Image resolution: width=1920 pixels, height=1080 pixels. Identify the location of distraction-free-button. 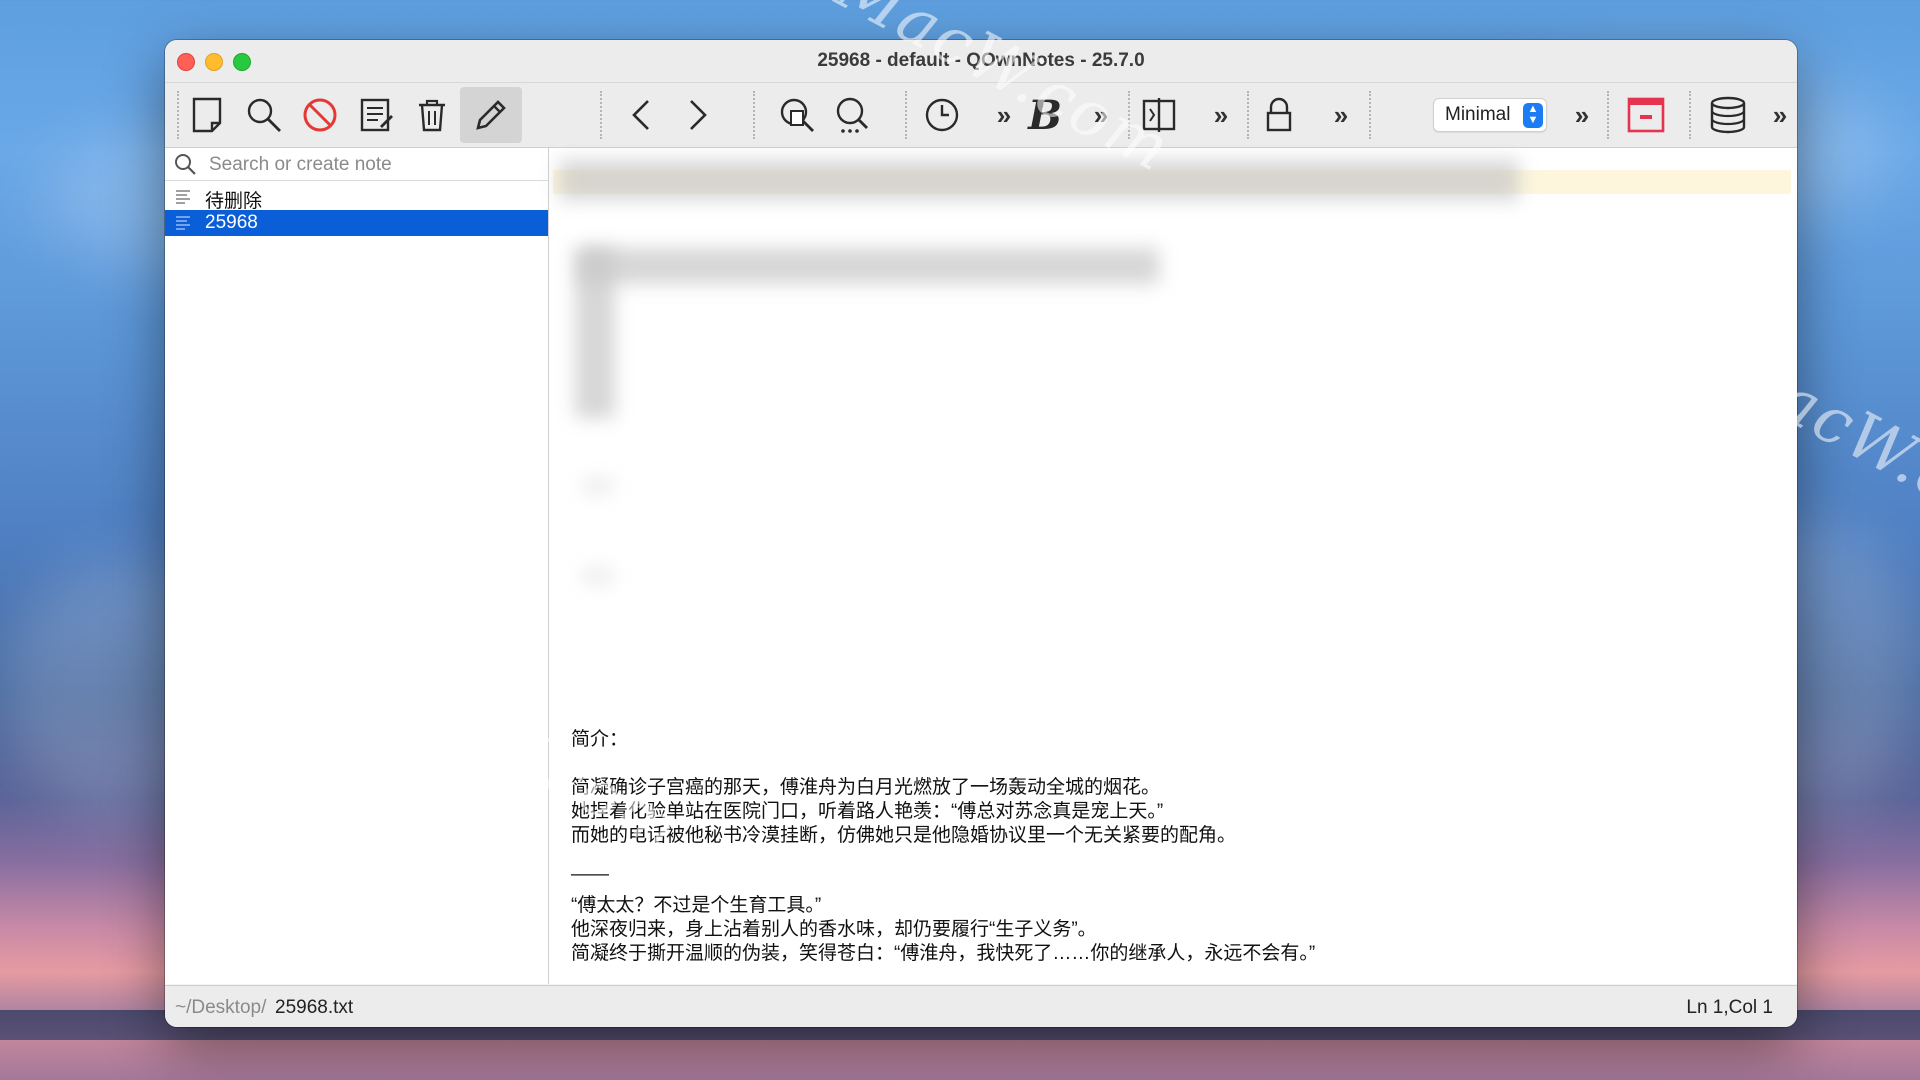
(1646, 115).